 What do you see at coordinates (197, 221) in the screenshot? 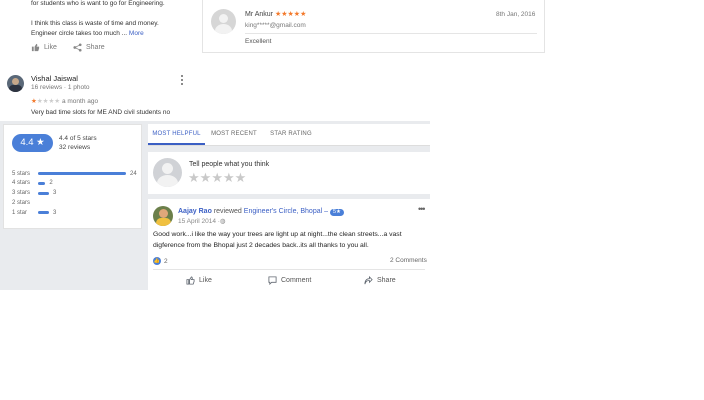
I see `post-date: 15 April 2014` at bounding box center [197, 221].